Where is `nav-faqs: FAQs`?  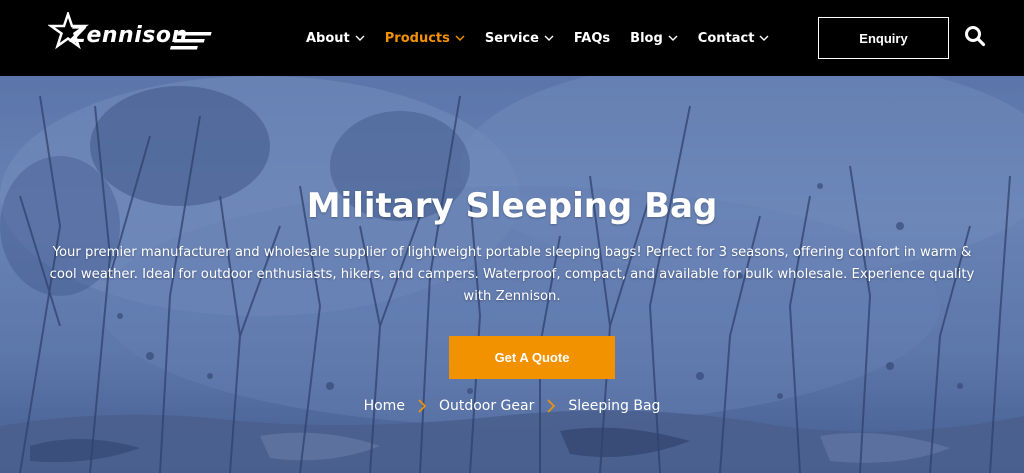 nav-faqs: FAQs is located at coordinates (592, 38).